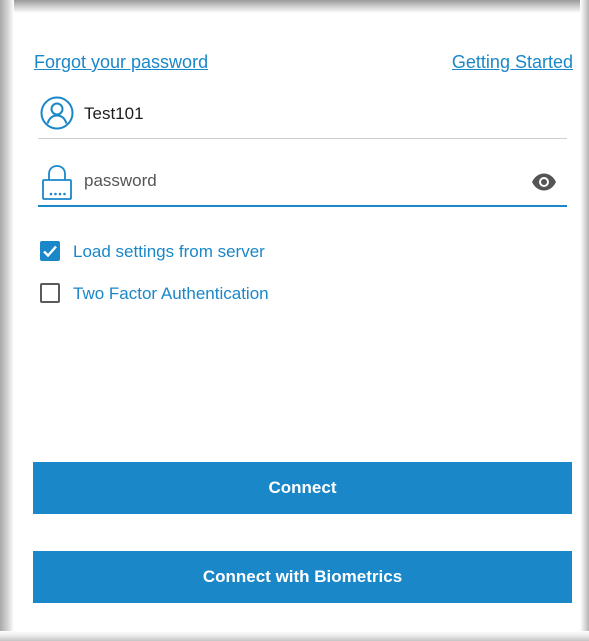 This screenshot has height=641, width=589. I want to click on load-settings-label: Load settings from server, so click(169, 252).